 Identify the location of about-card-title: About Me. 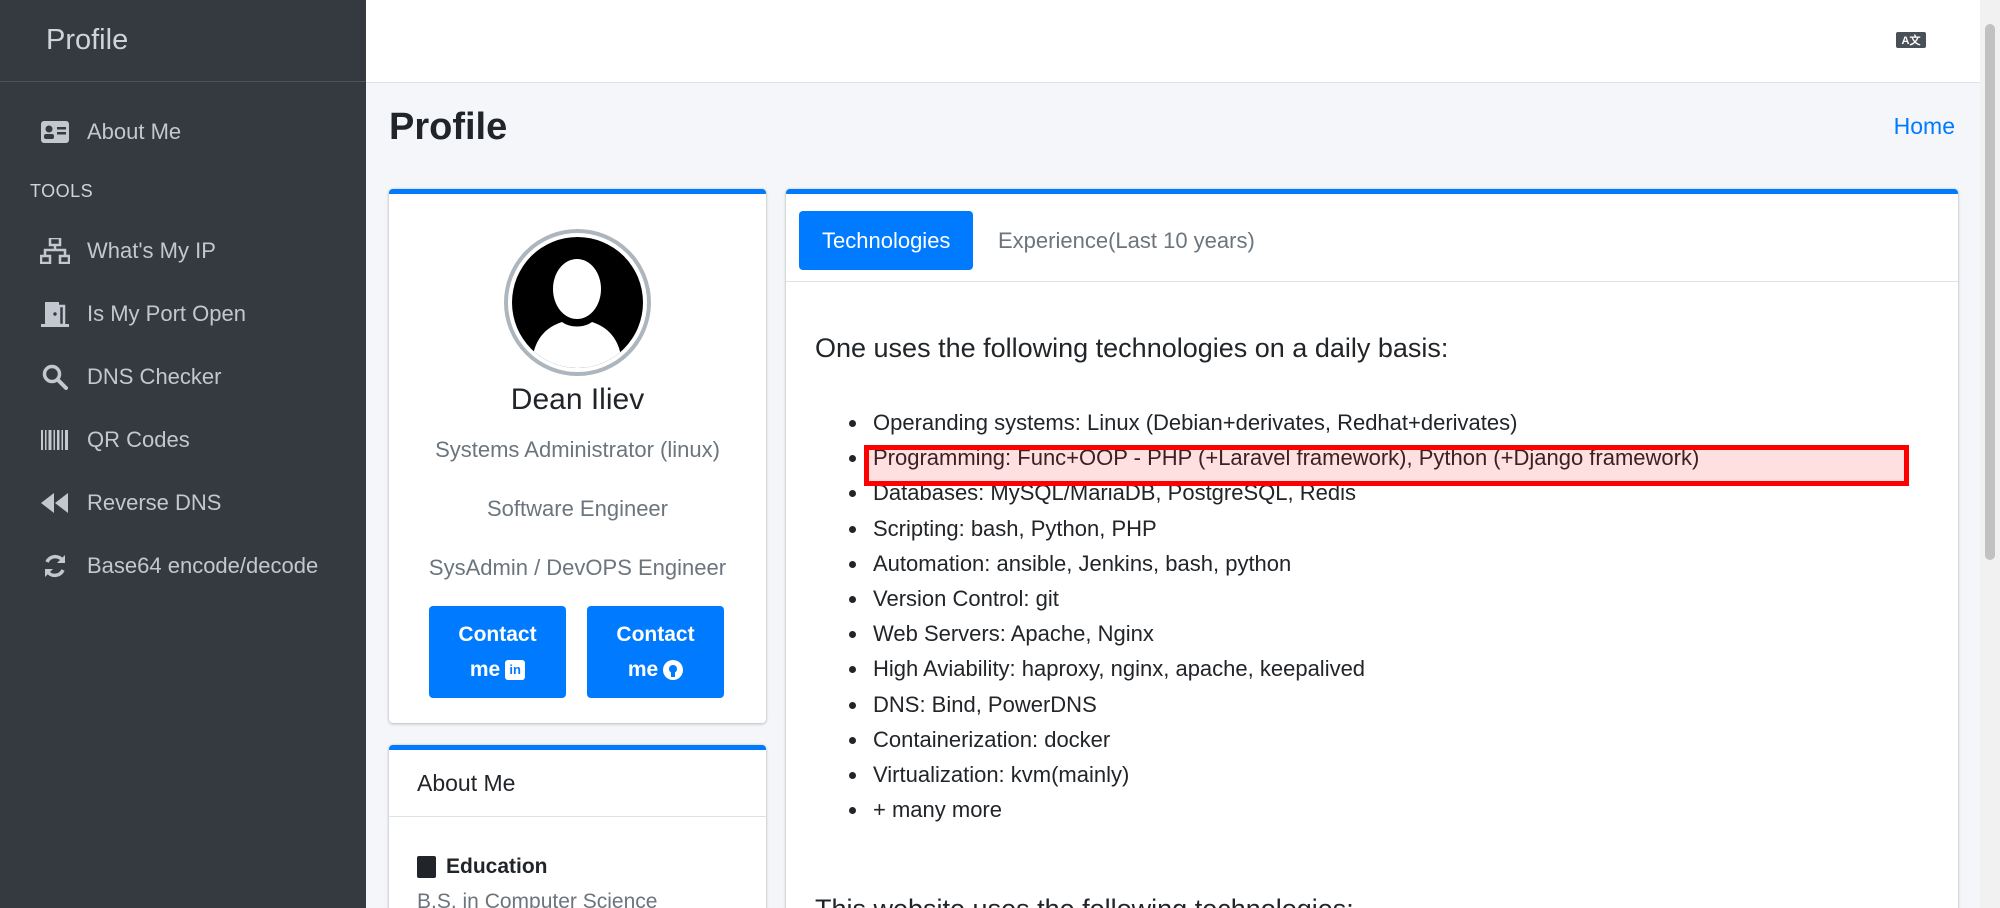
(577, 783).